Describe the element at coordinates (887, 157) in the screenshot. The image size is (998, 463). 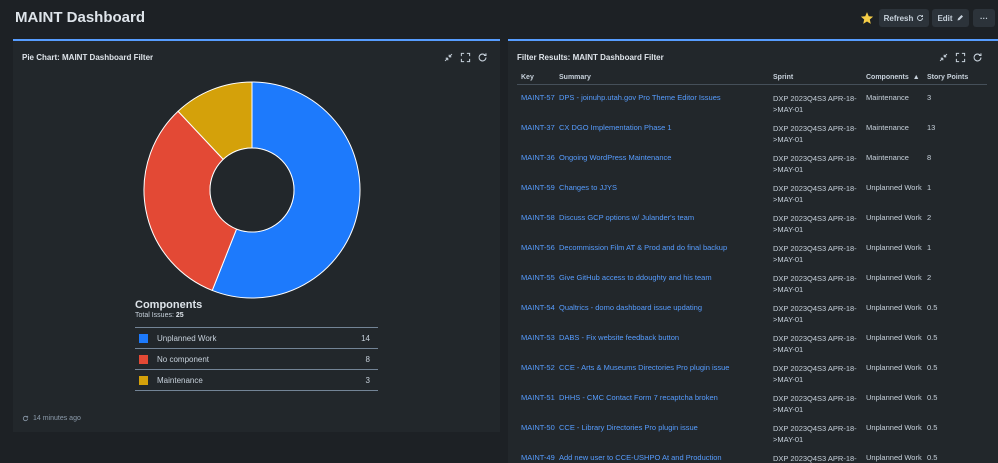
I see `issue-component: Maintenance` at that location.